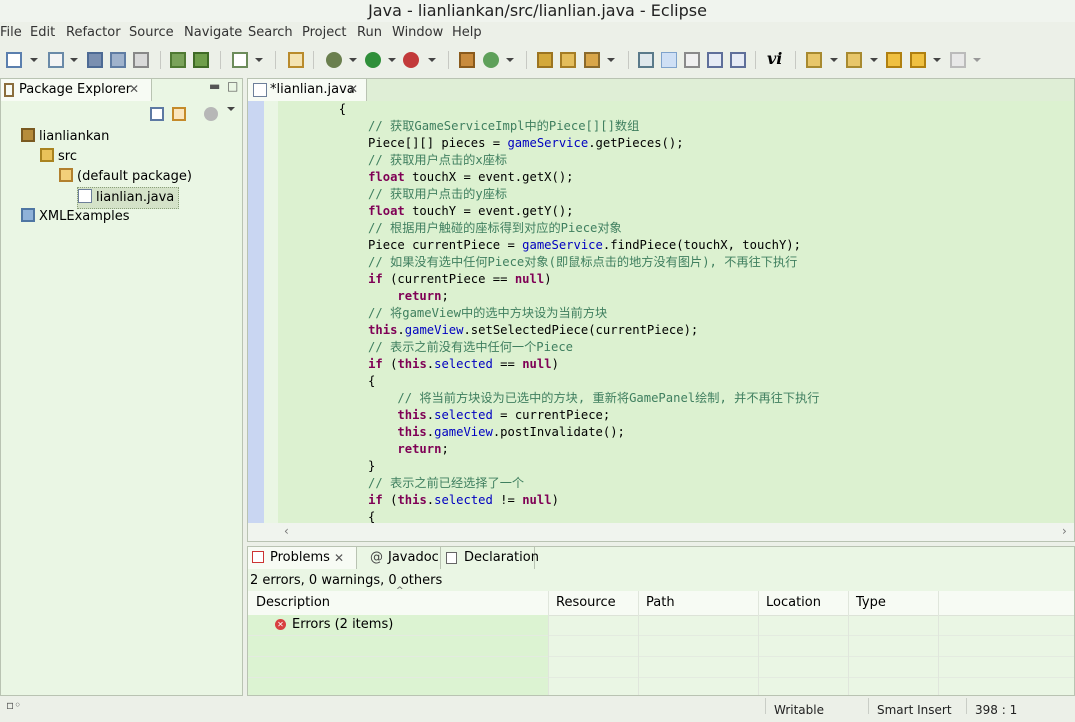 This screenshot has width=1075, height=722. What do you see at coordinates (201, 60) in the screenshot?
I see `terminal-icon` at bounding box center [201, 60].